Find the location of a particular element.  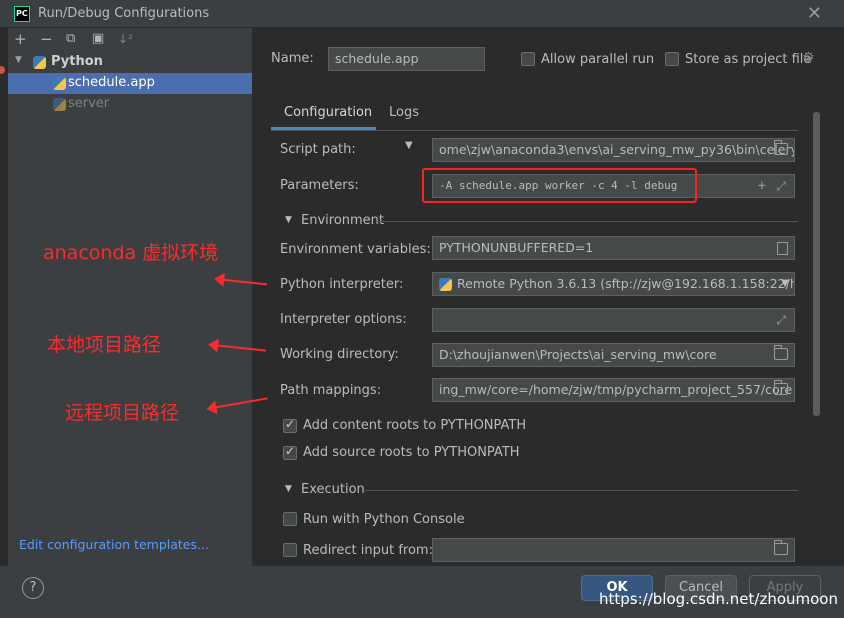

environment-section-title: Environment is located at coordinates (343, 220).